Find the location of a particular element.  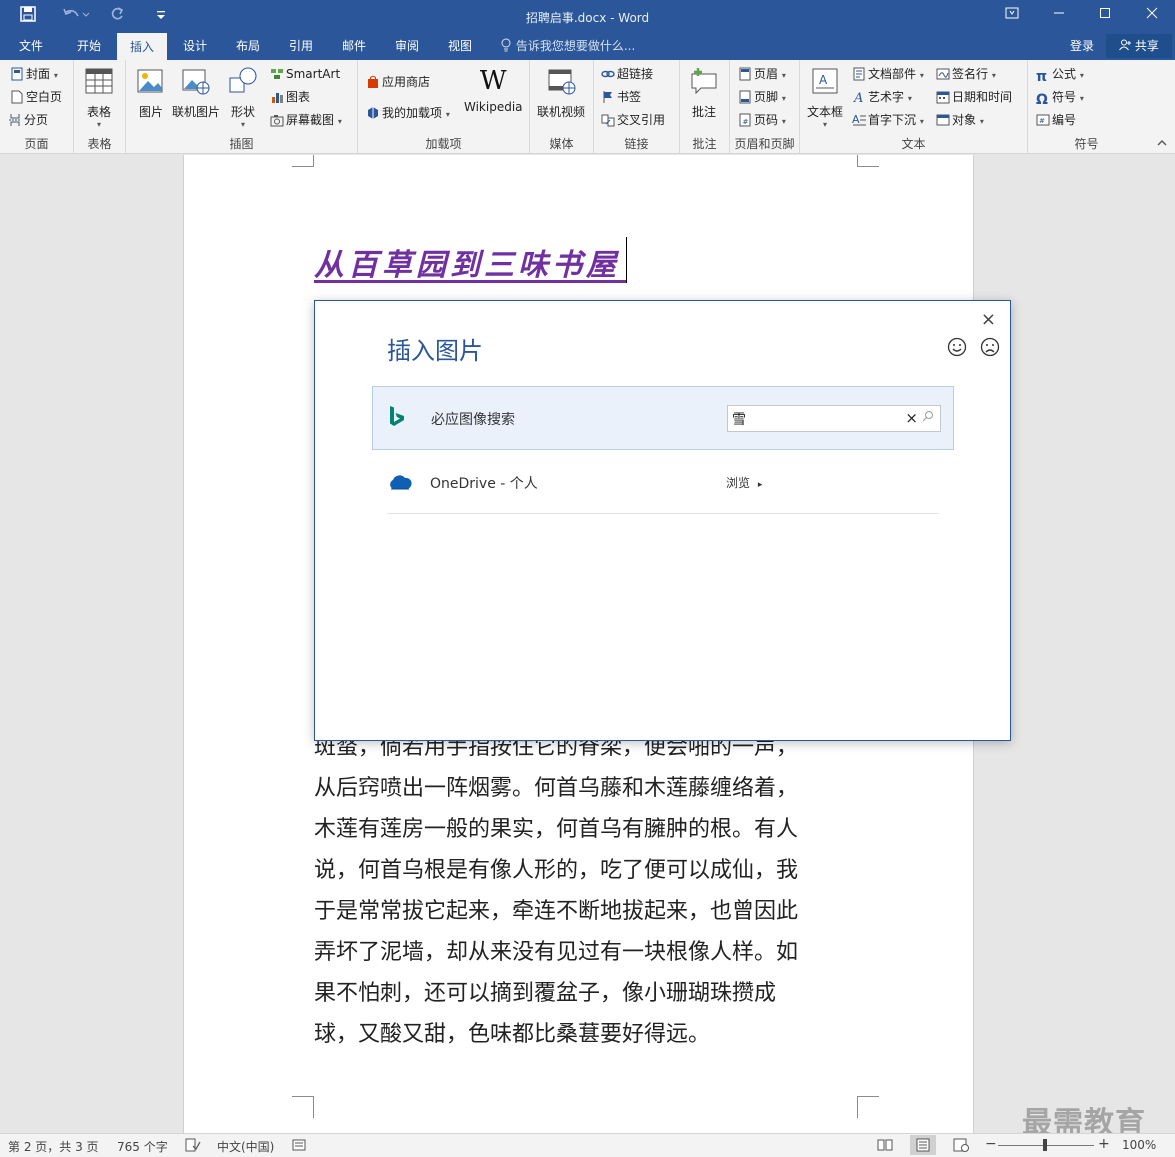

svg-text: A is located at coordinates (858, 97).